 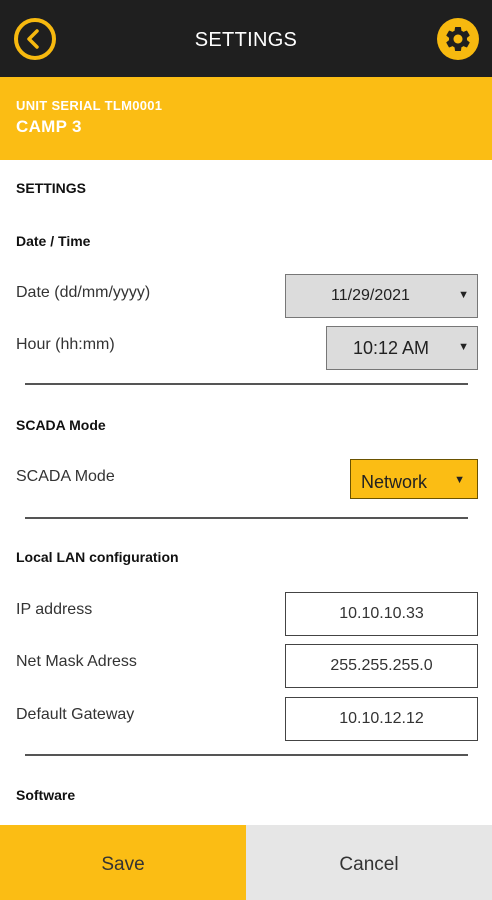 I want to click on ip-address-label: IP address, so click(x=54, y=609).